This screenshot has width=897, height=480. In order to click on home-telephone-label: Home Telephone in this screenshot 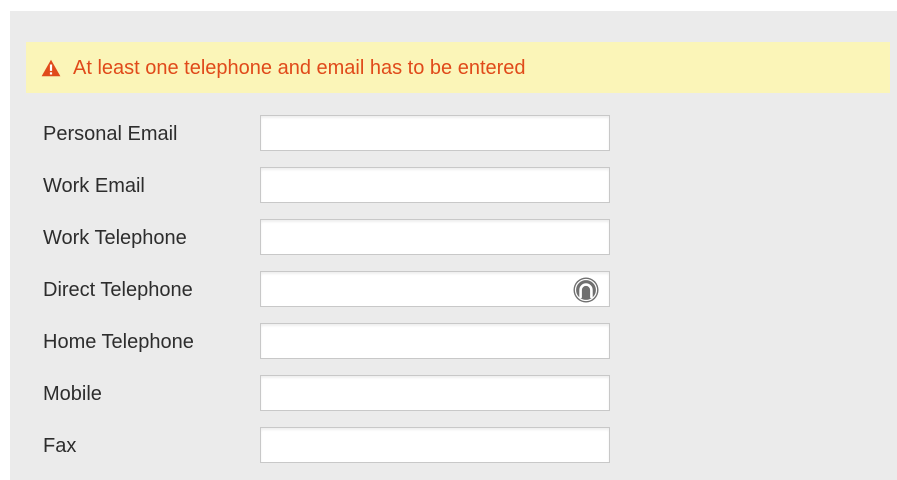, I will do `click(118, 342)`.